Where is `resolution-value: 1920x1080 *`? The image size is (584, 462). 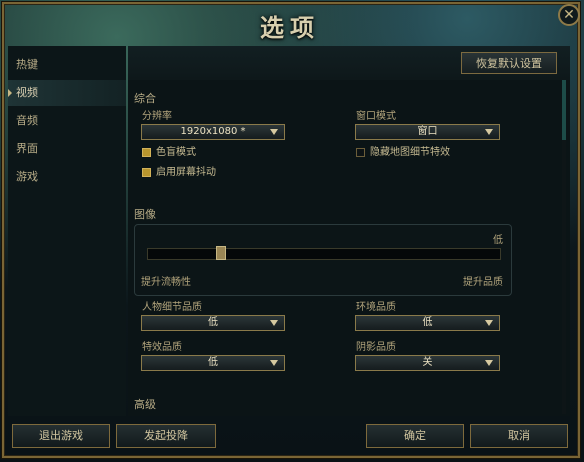
resolution-value: 1920x1080 * is located at coordinates (213, 131).